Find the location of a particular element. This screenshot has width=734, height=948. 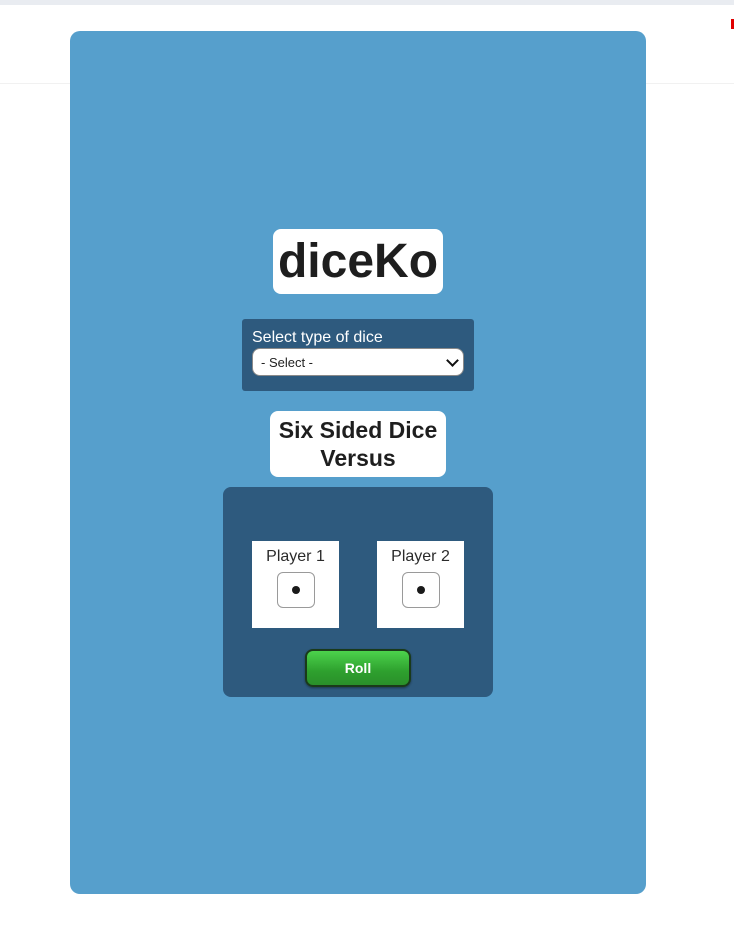

player-1-name: Player 1 is located at coordinates (295, 556).